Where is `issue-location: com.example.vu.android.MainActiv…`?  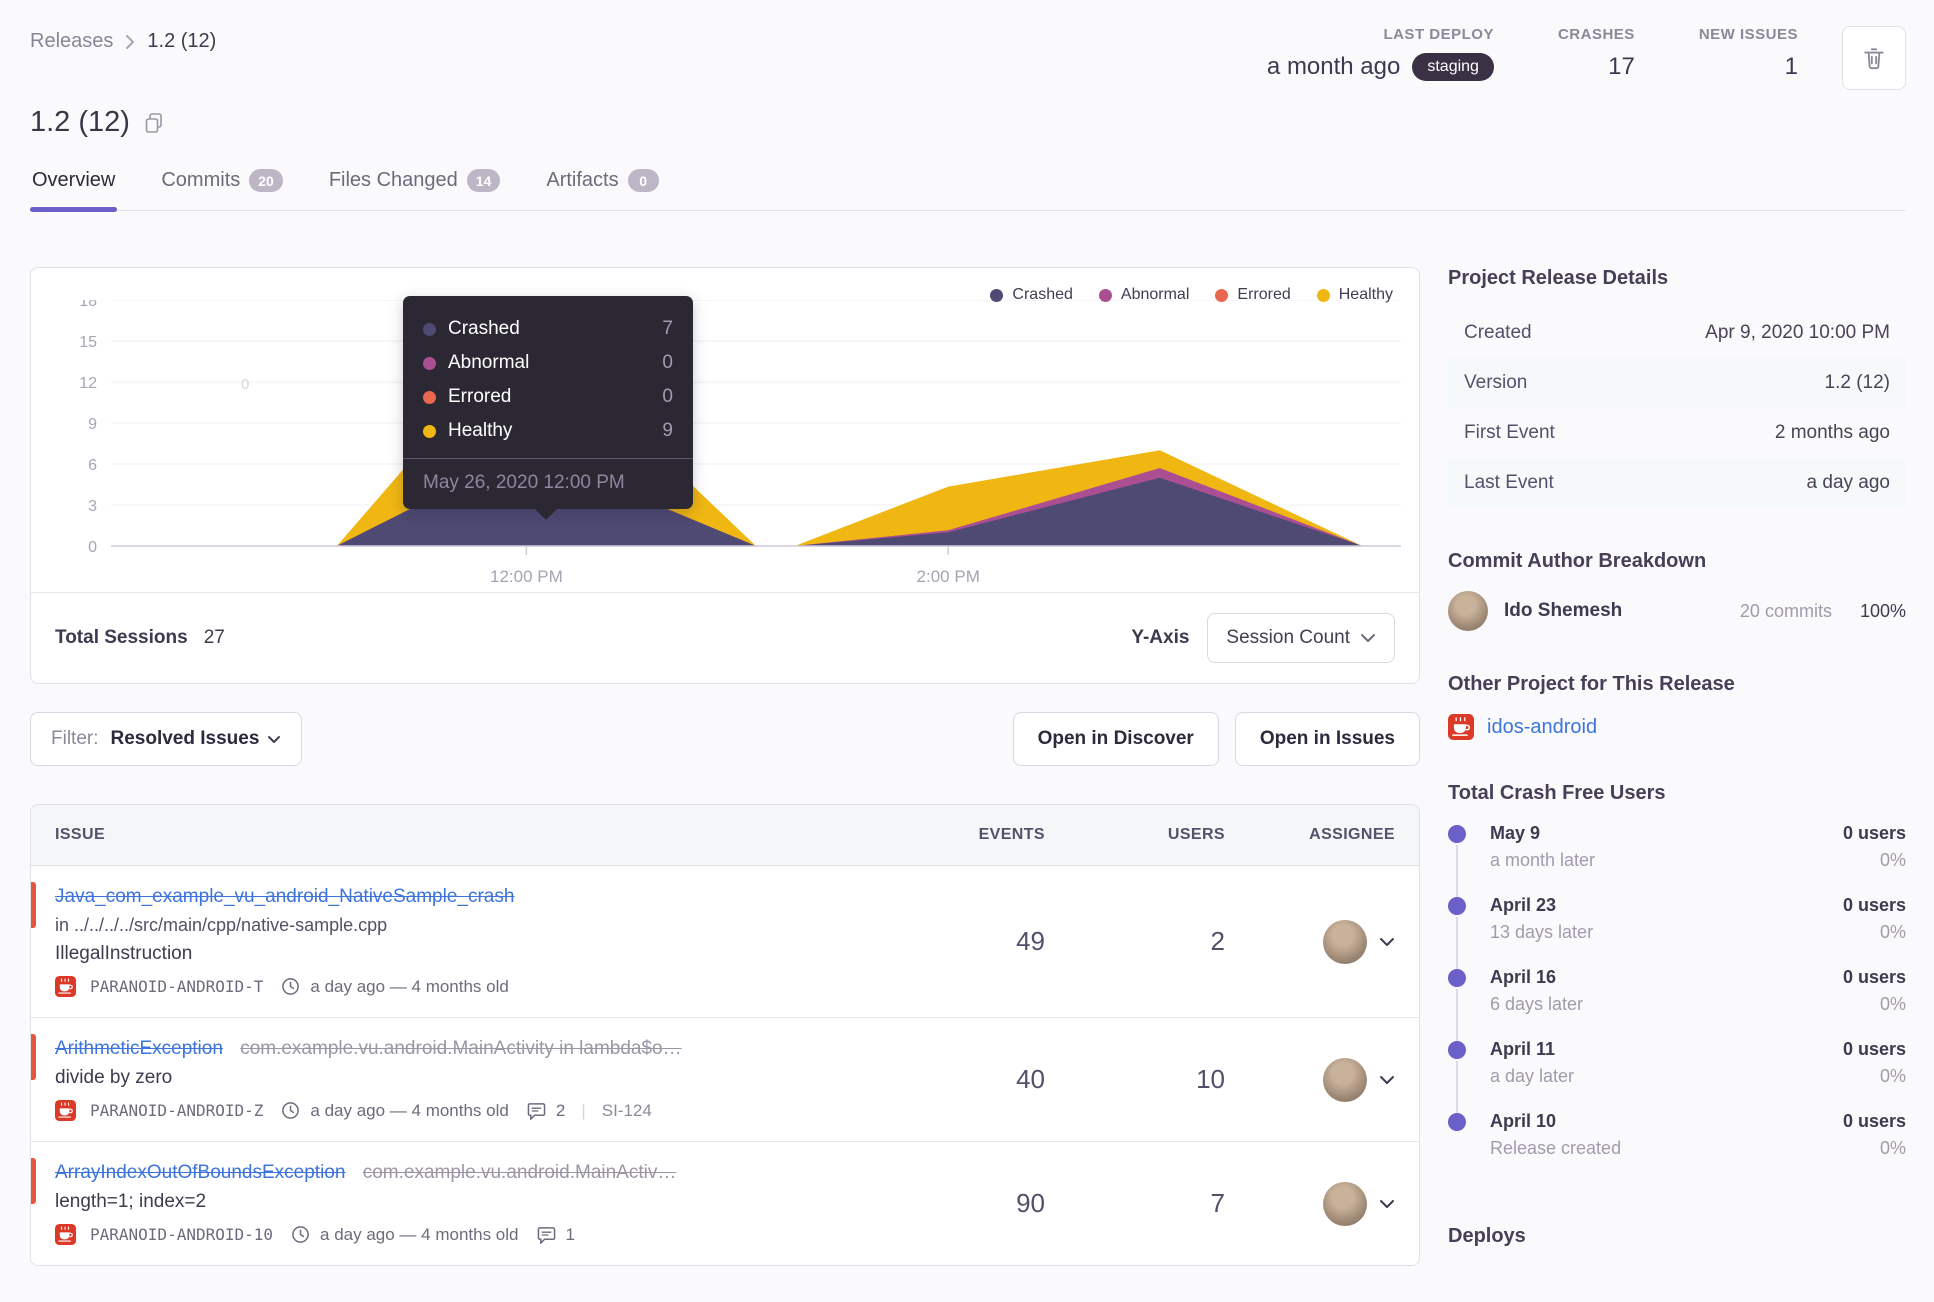 issue-location: com.example.vu.android.MainActiv… is located at coordinates (519, 1172).